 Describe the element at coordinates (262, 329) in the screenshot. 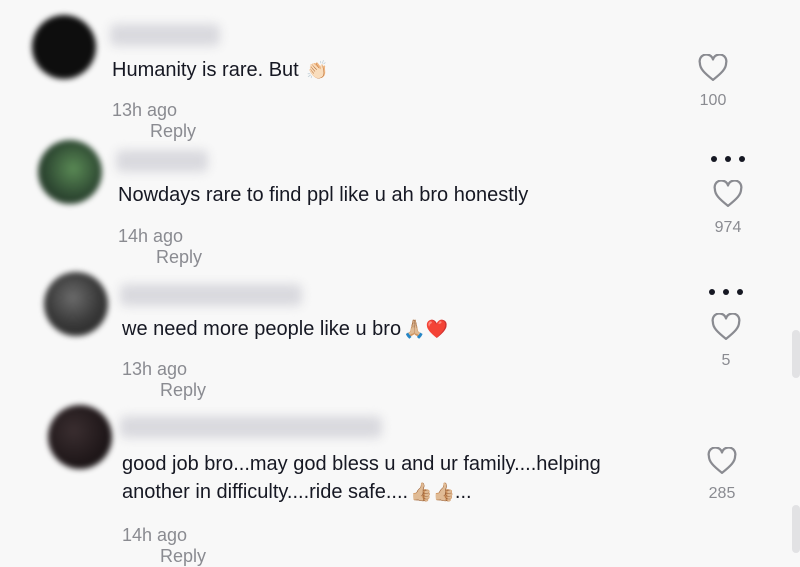

I see `comment-text-body: we need more people like u bro` at that location.